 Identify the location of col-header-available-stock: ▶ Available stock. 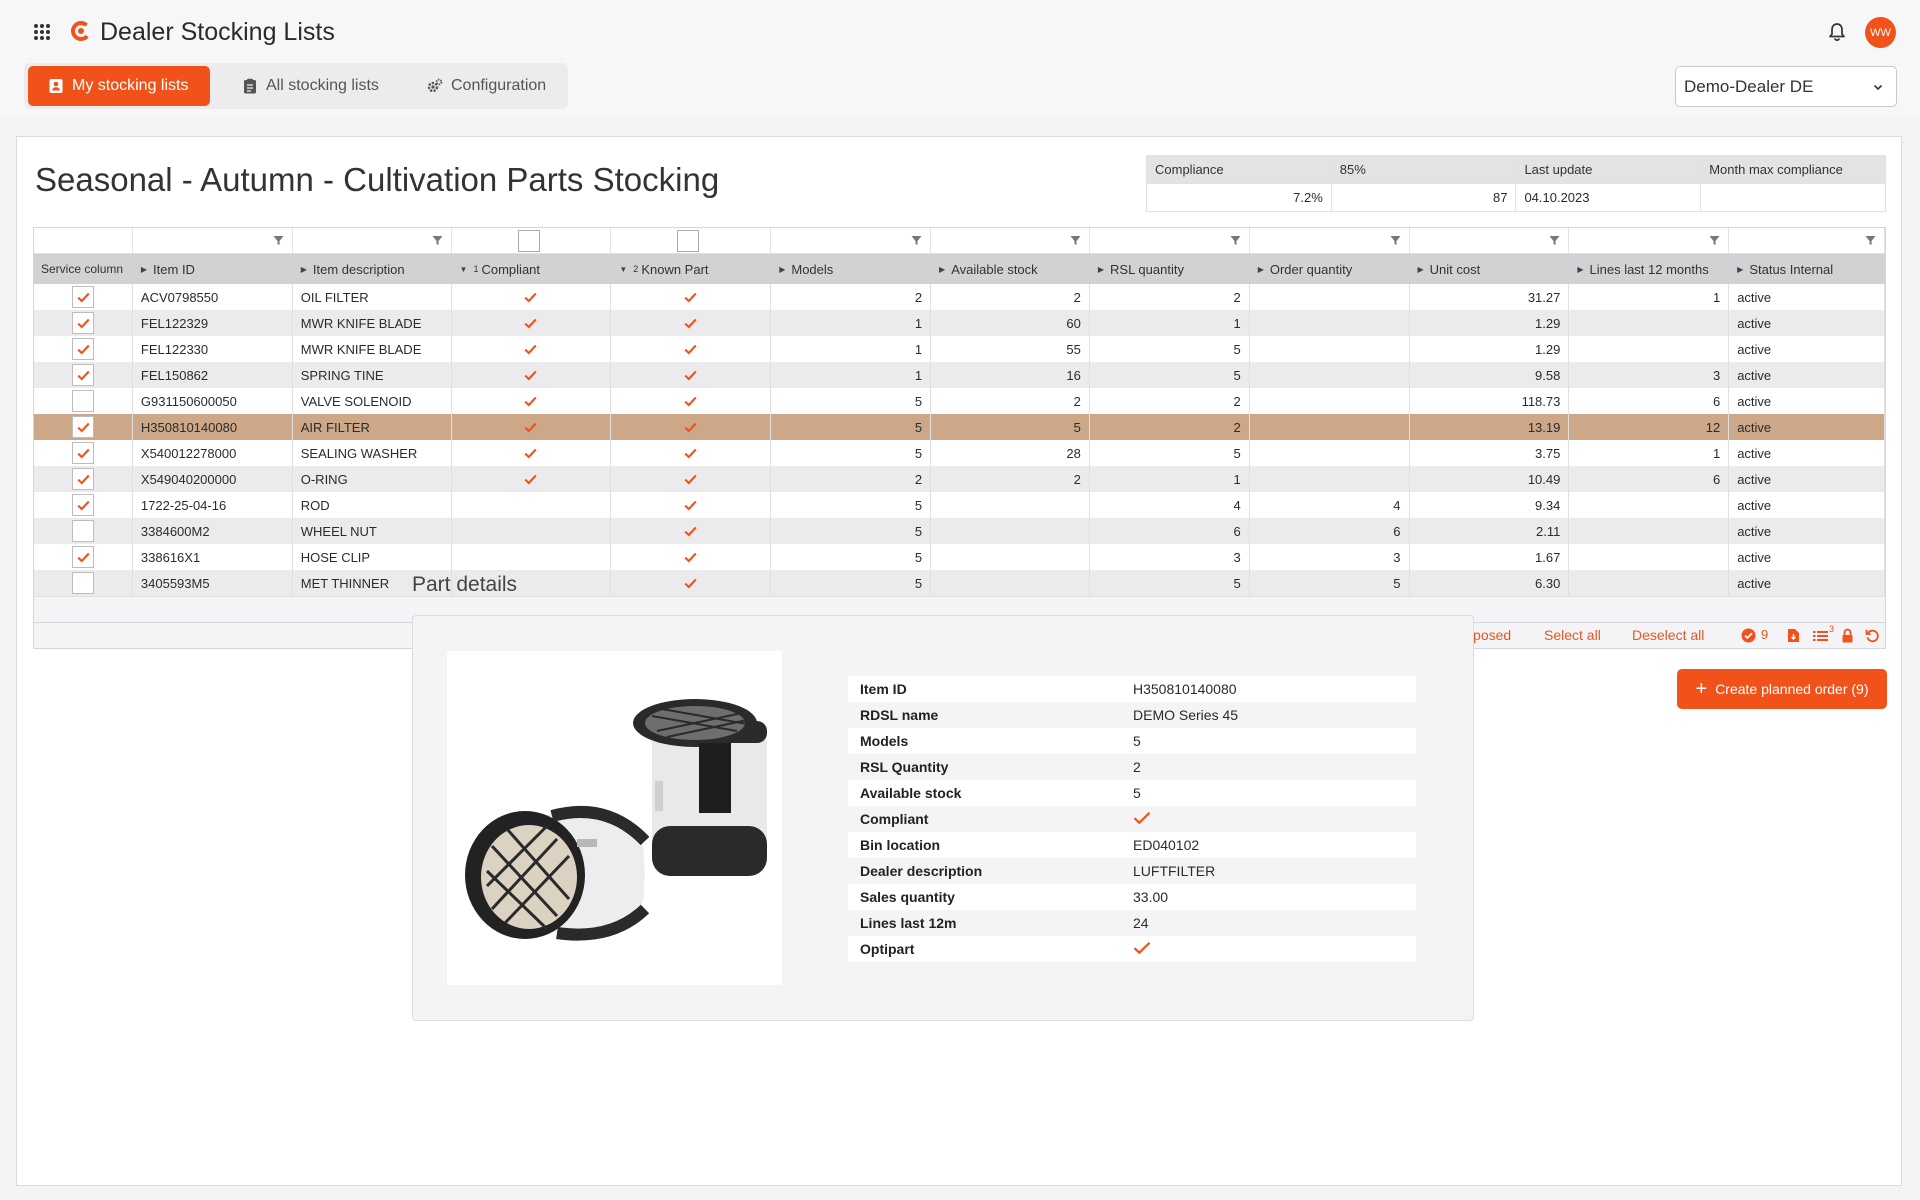
(1010, 269).